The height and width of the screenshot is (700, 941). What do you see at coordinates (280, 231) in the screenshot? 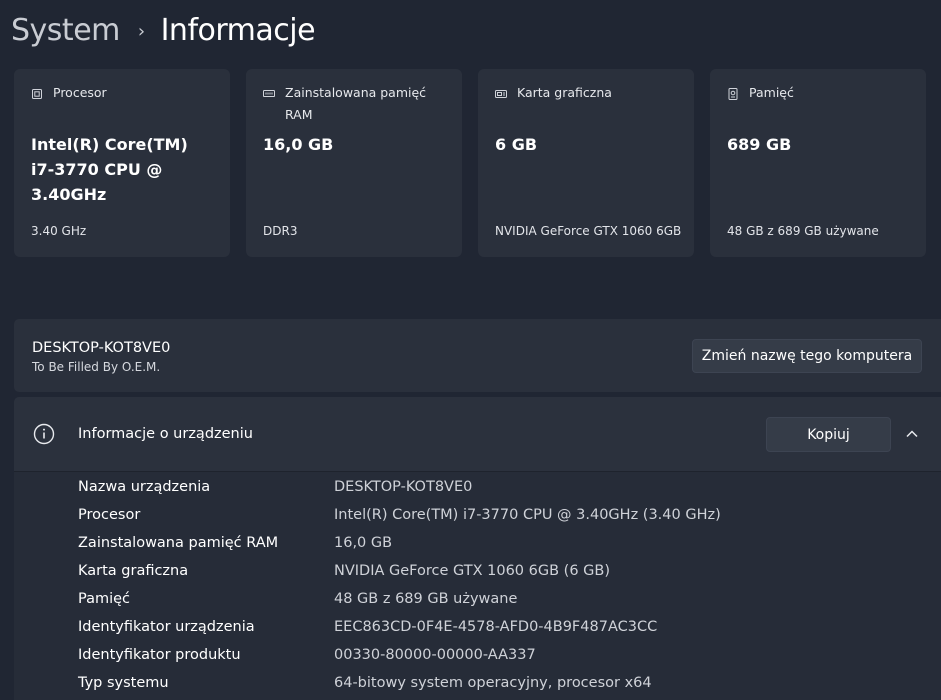
I see `card-subtext: DDR3` at bounding box center [280, 231].